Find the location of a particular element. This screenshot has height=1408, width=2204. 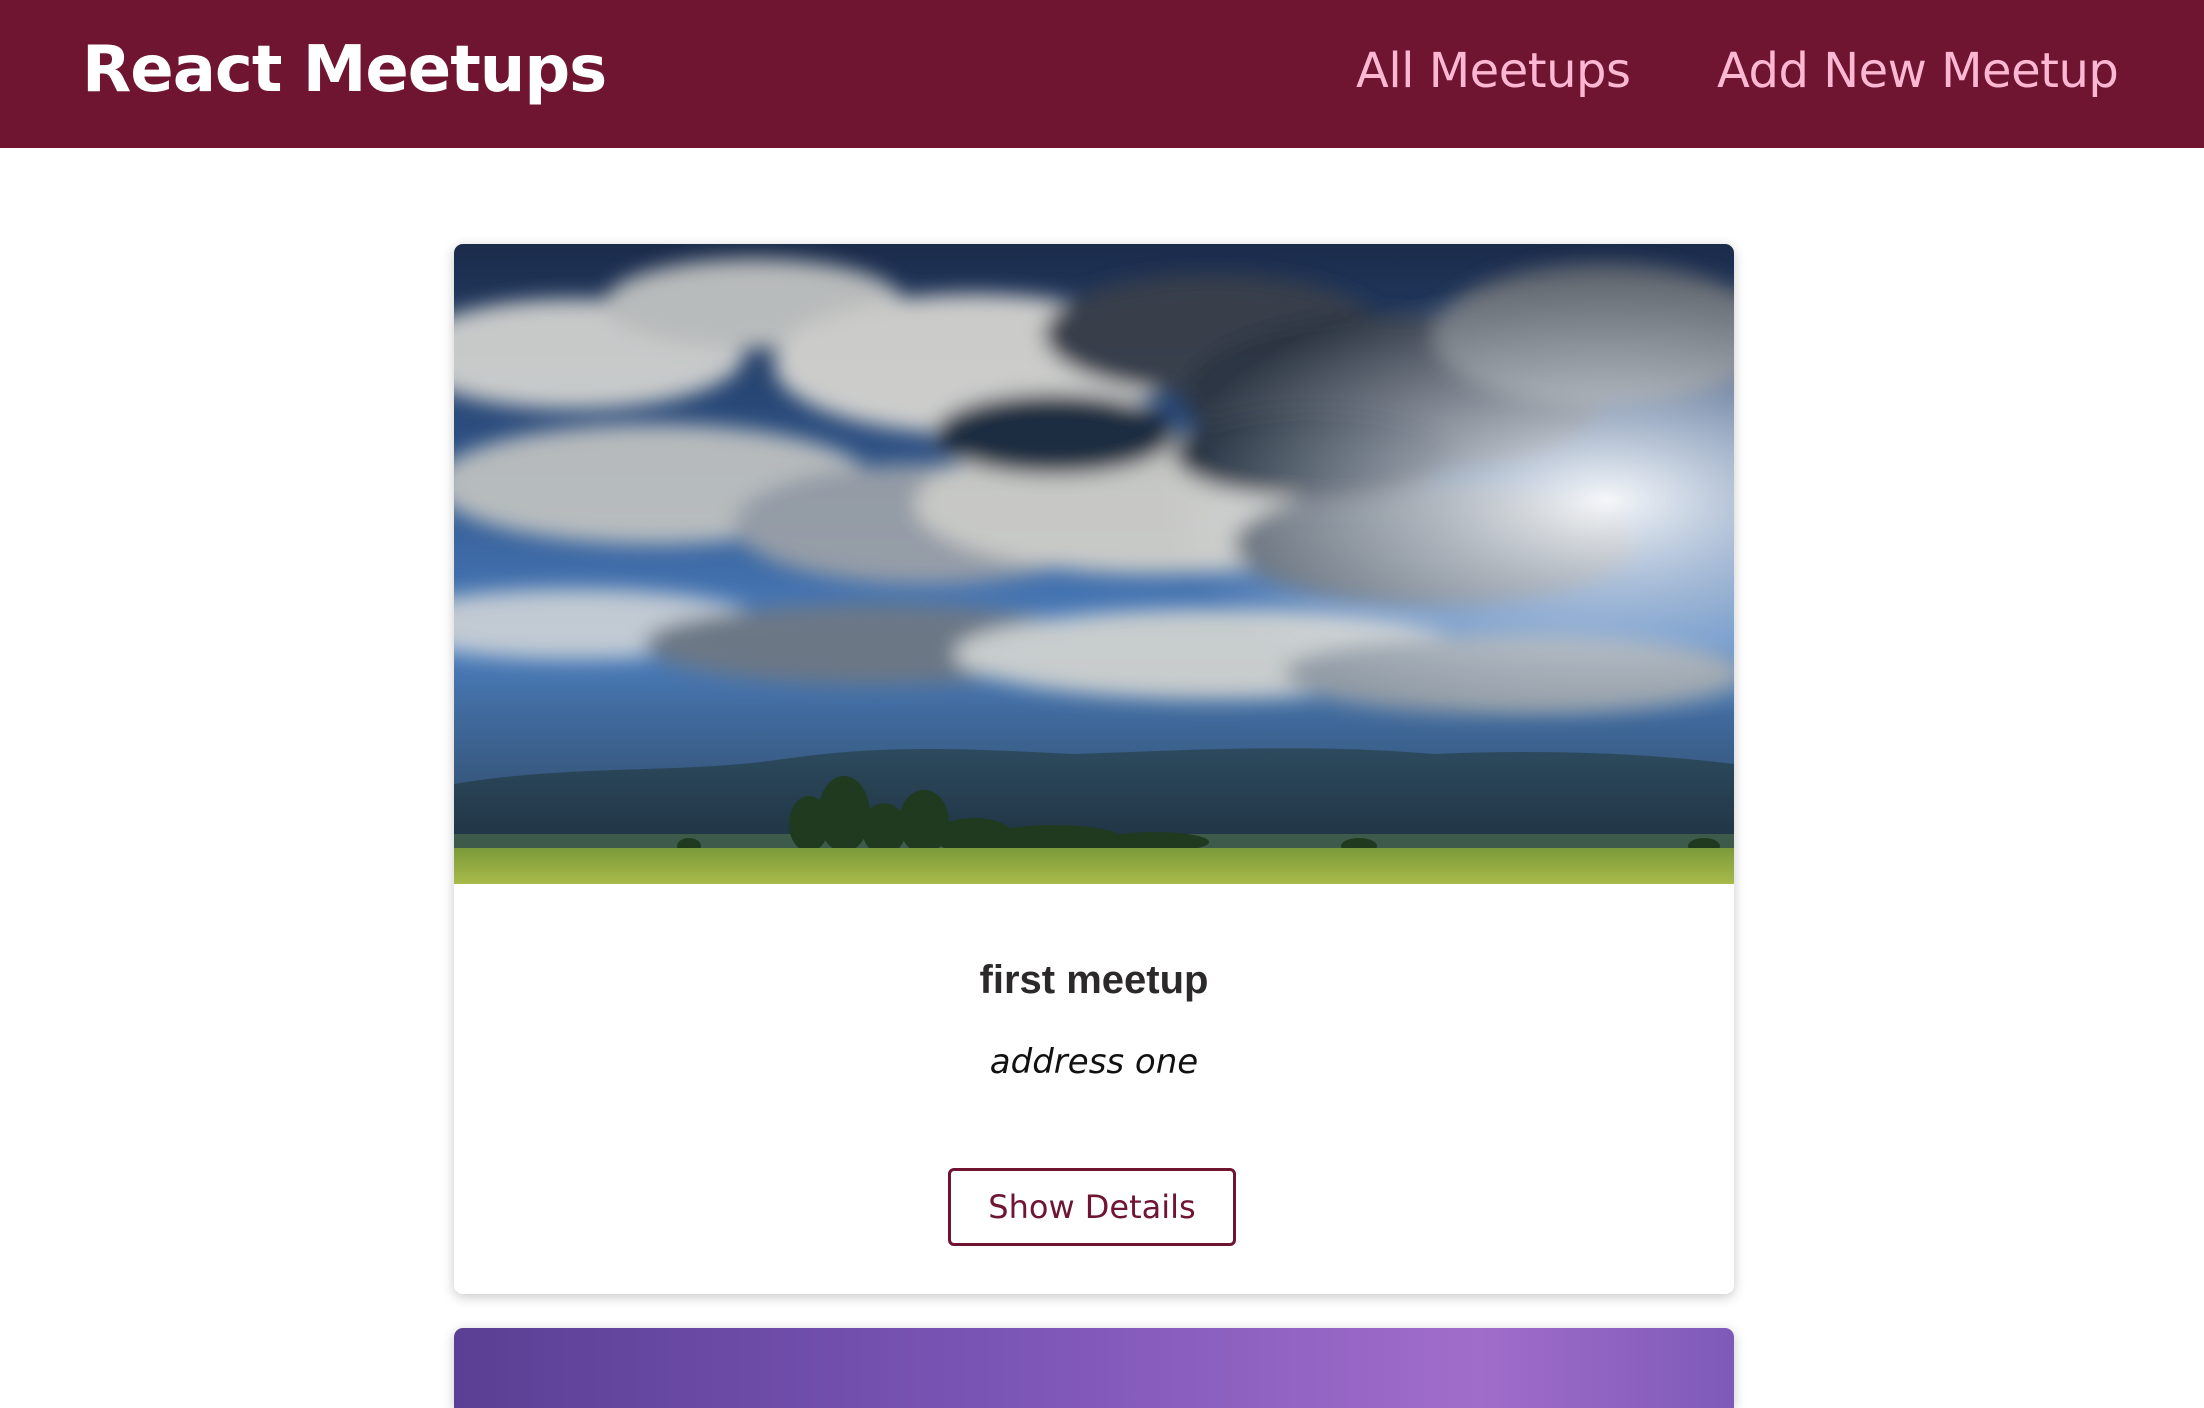

nav-link-add-new-meetup: Add New Meetup is located at coordinates (1918, 71).